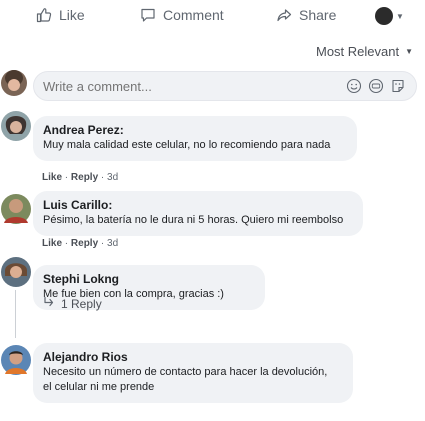 This screenshot has width=425, height=421. Describe the element at coordinates (195, 130) in the screenshot. I see `comment-author: Andrea Perez:` at that location.